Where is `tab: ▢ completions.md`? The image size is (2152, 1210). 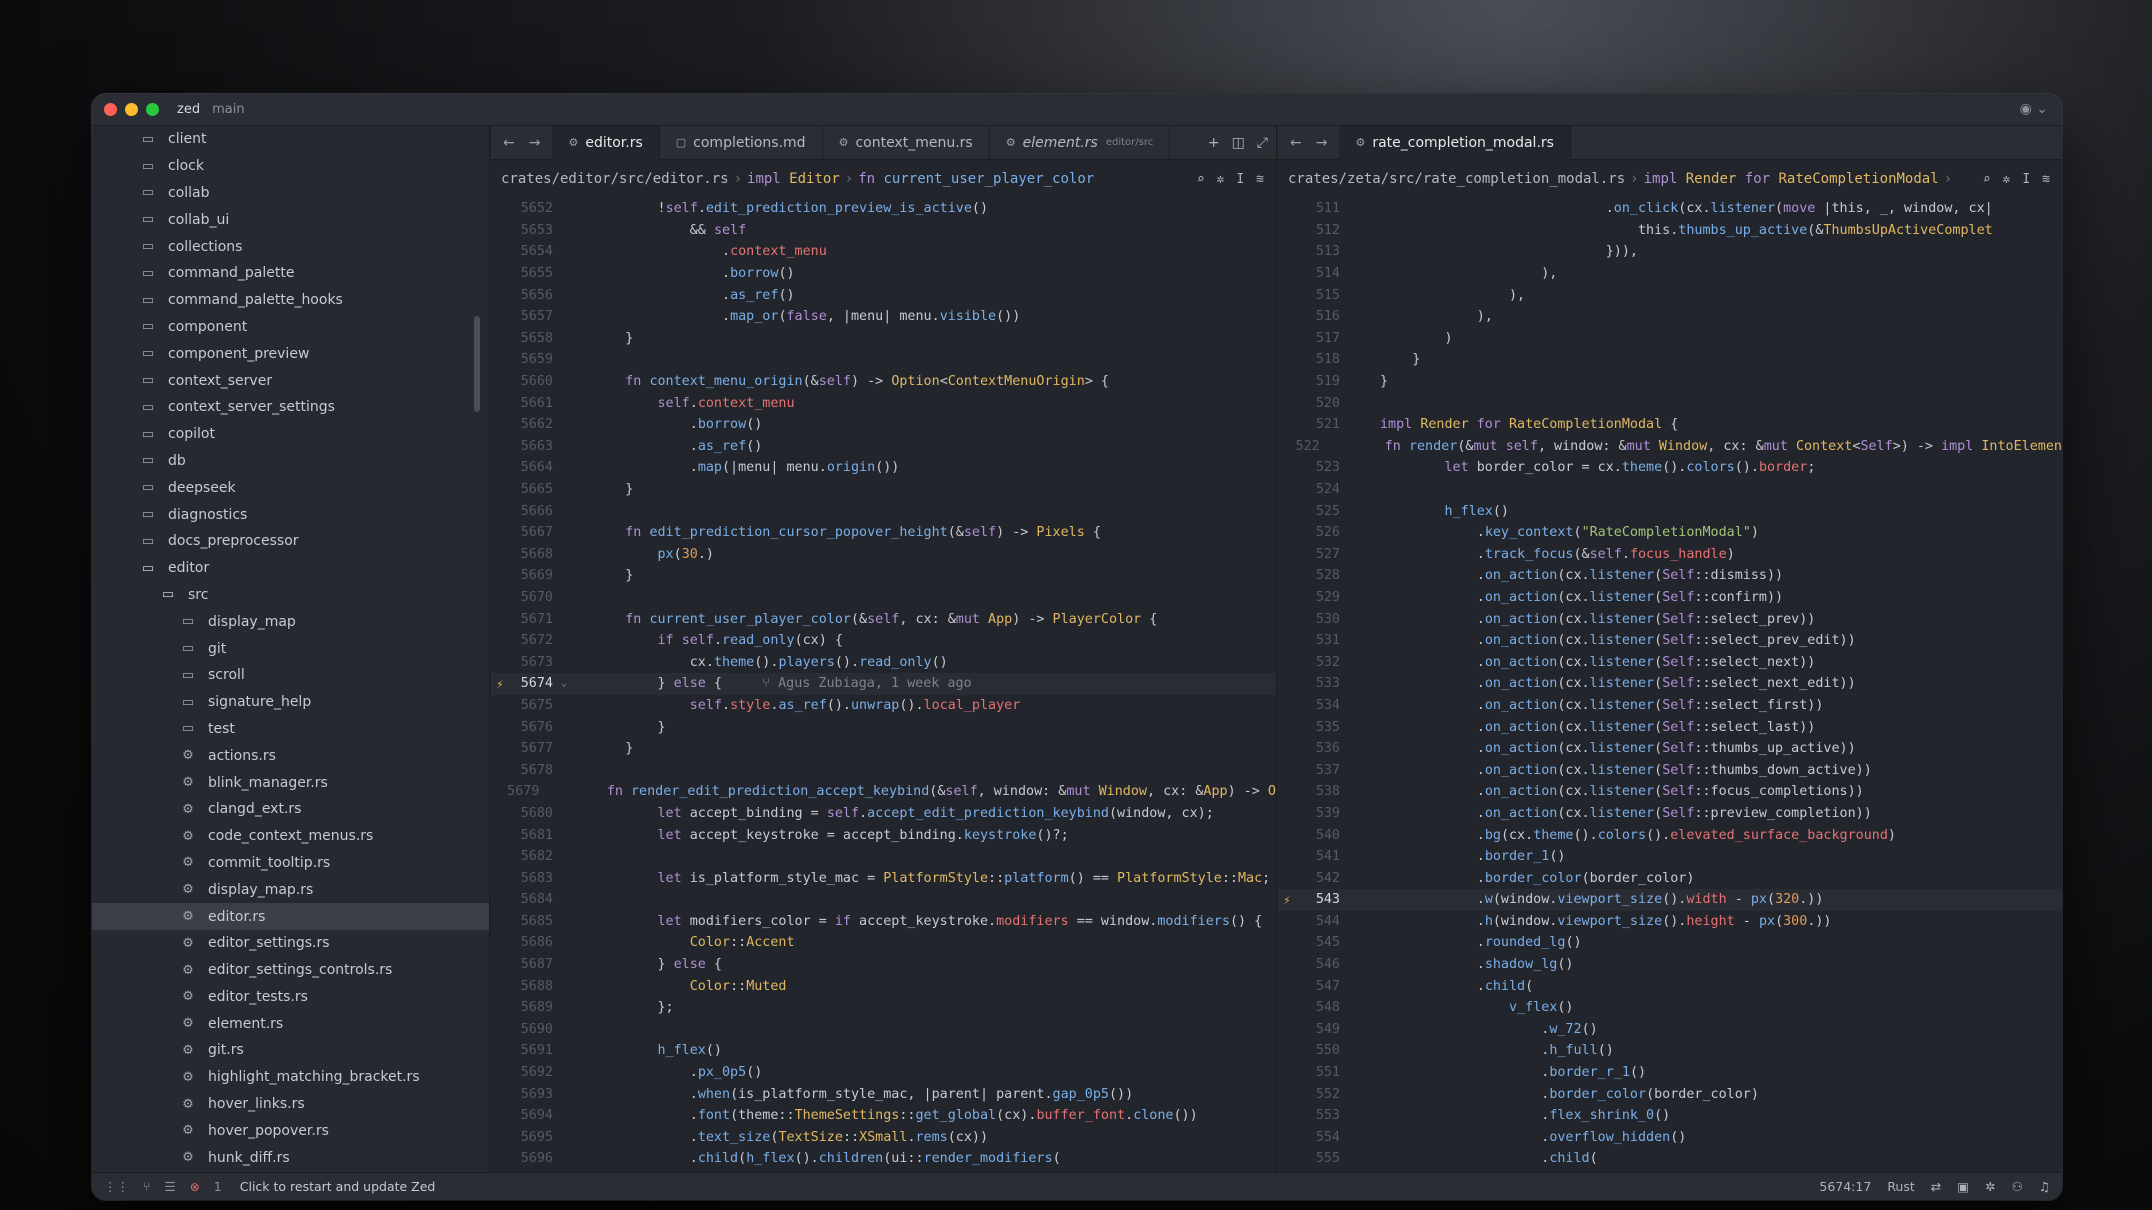 tab: ▢ completions.md is located at coordinates (741, 143).